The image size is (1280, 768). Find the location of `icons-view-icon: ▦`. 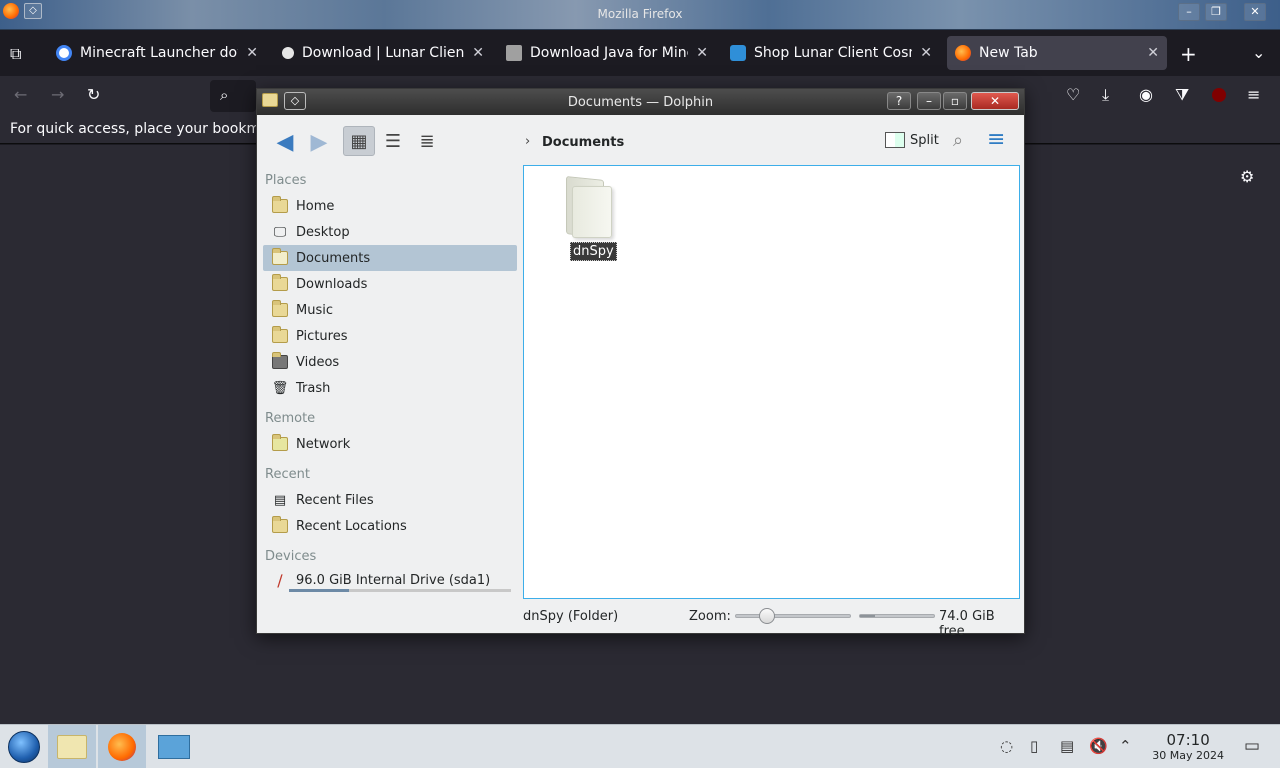

icons-view-icon: ▦ is located at coordinates (359, 141).